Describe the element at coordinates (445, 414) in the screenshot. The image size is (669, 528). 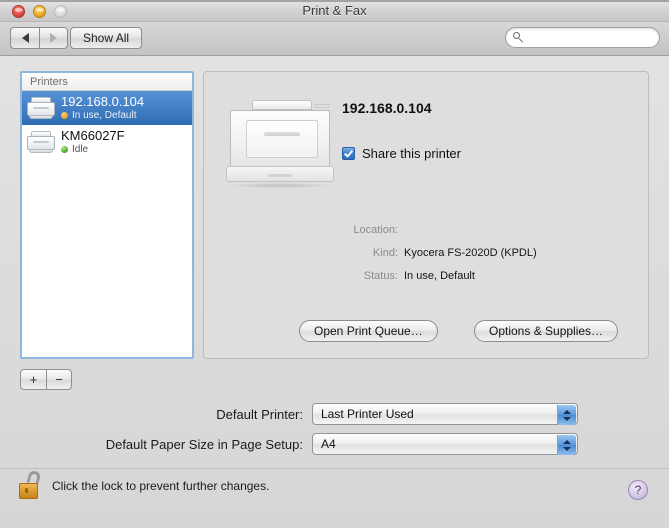
I see `default-printer-select: Last Printer Used` at that location.